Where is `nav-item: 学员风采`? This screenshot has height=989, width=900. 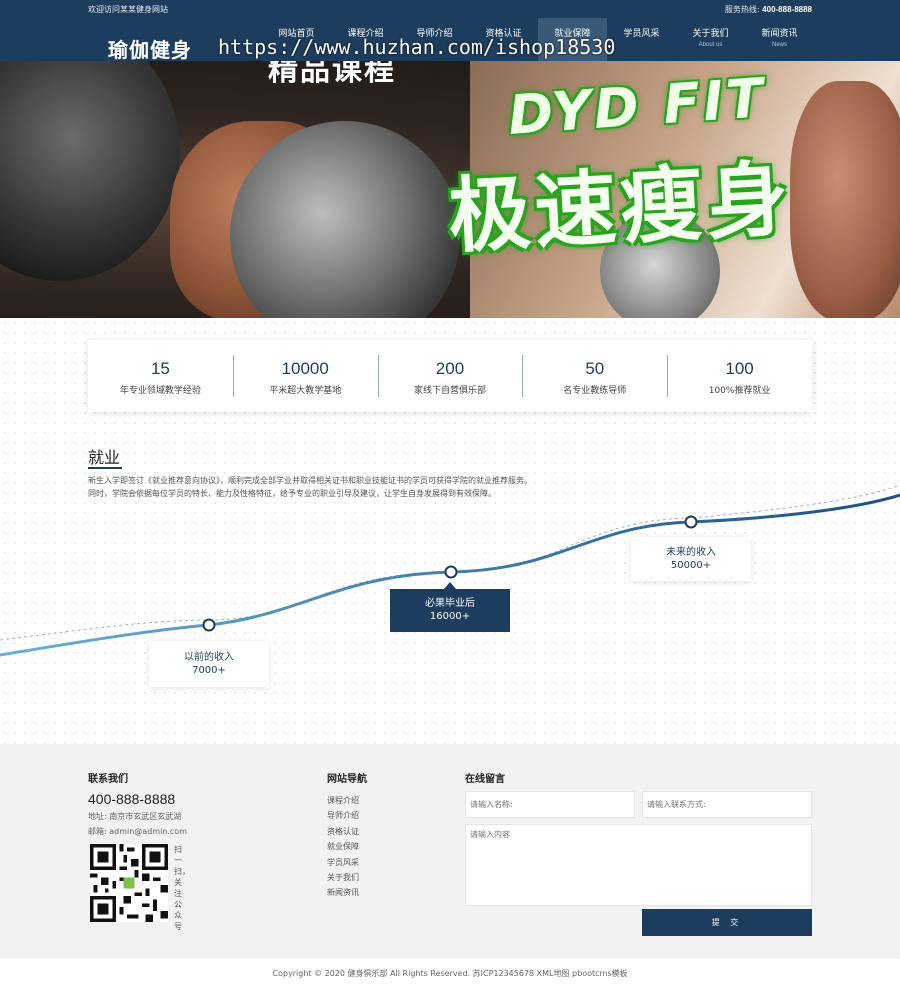 nav-item: 学员风采 is located at coordinates (641, 39).